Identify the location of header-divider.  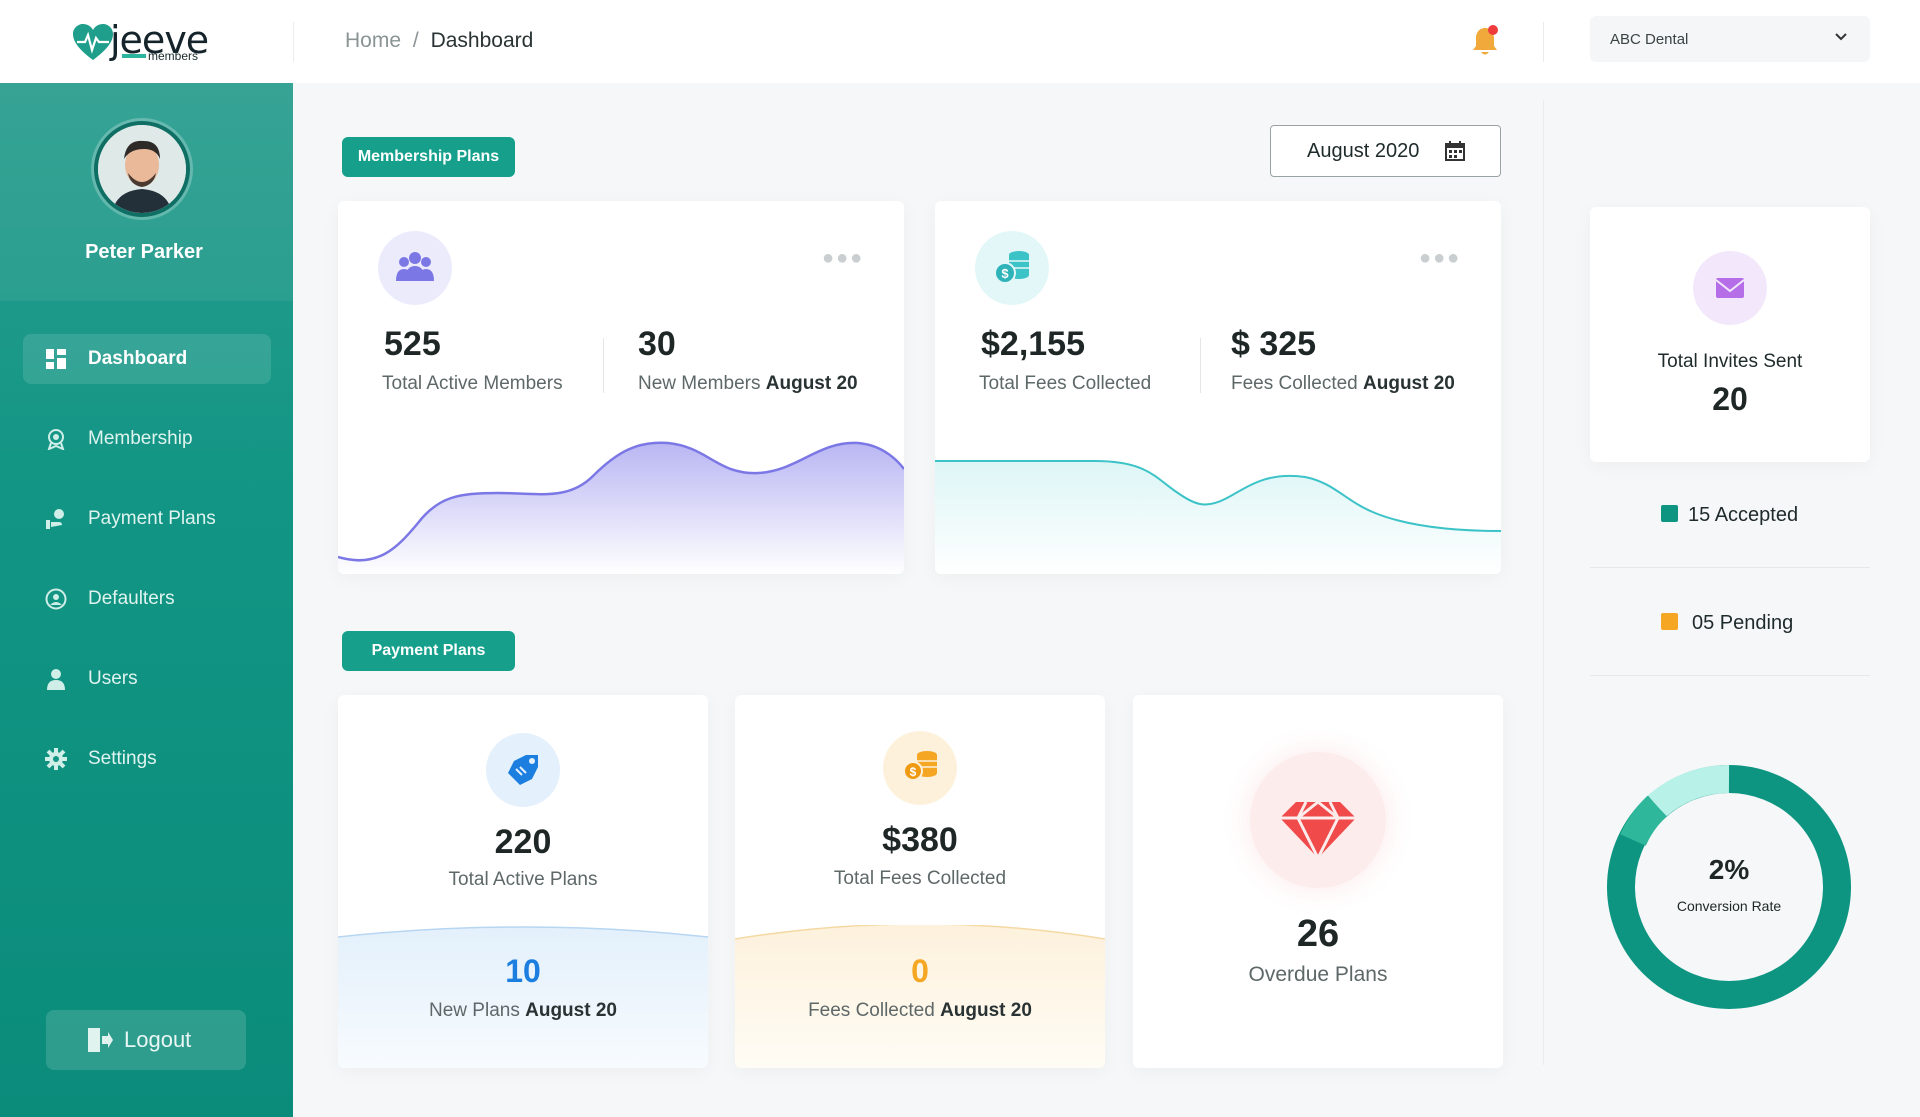
(293, 42).